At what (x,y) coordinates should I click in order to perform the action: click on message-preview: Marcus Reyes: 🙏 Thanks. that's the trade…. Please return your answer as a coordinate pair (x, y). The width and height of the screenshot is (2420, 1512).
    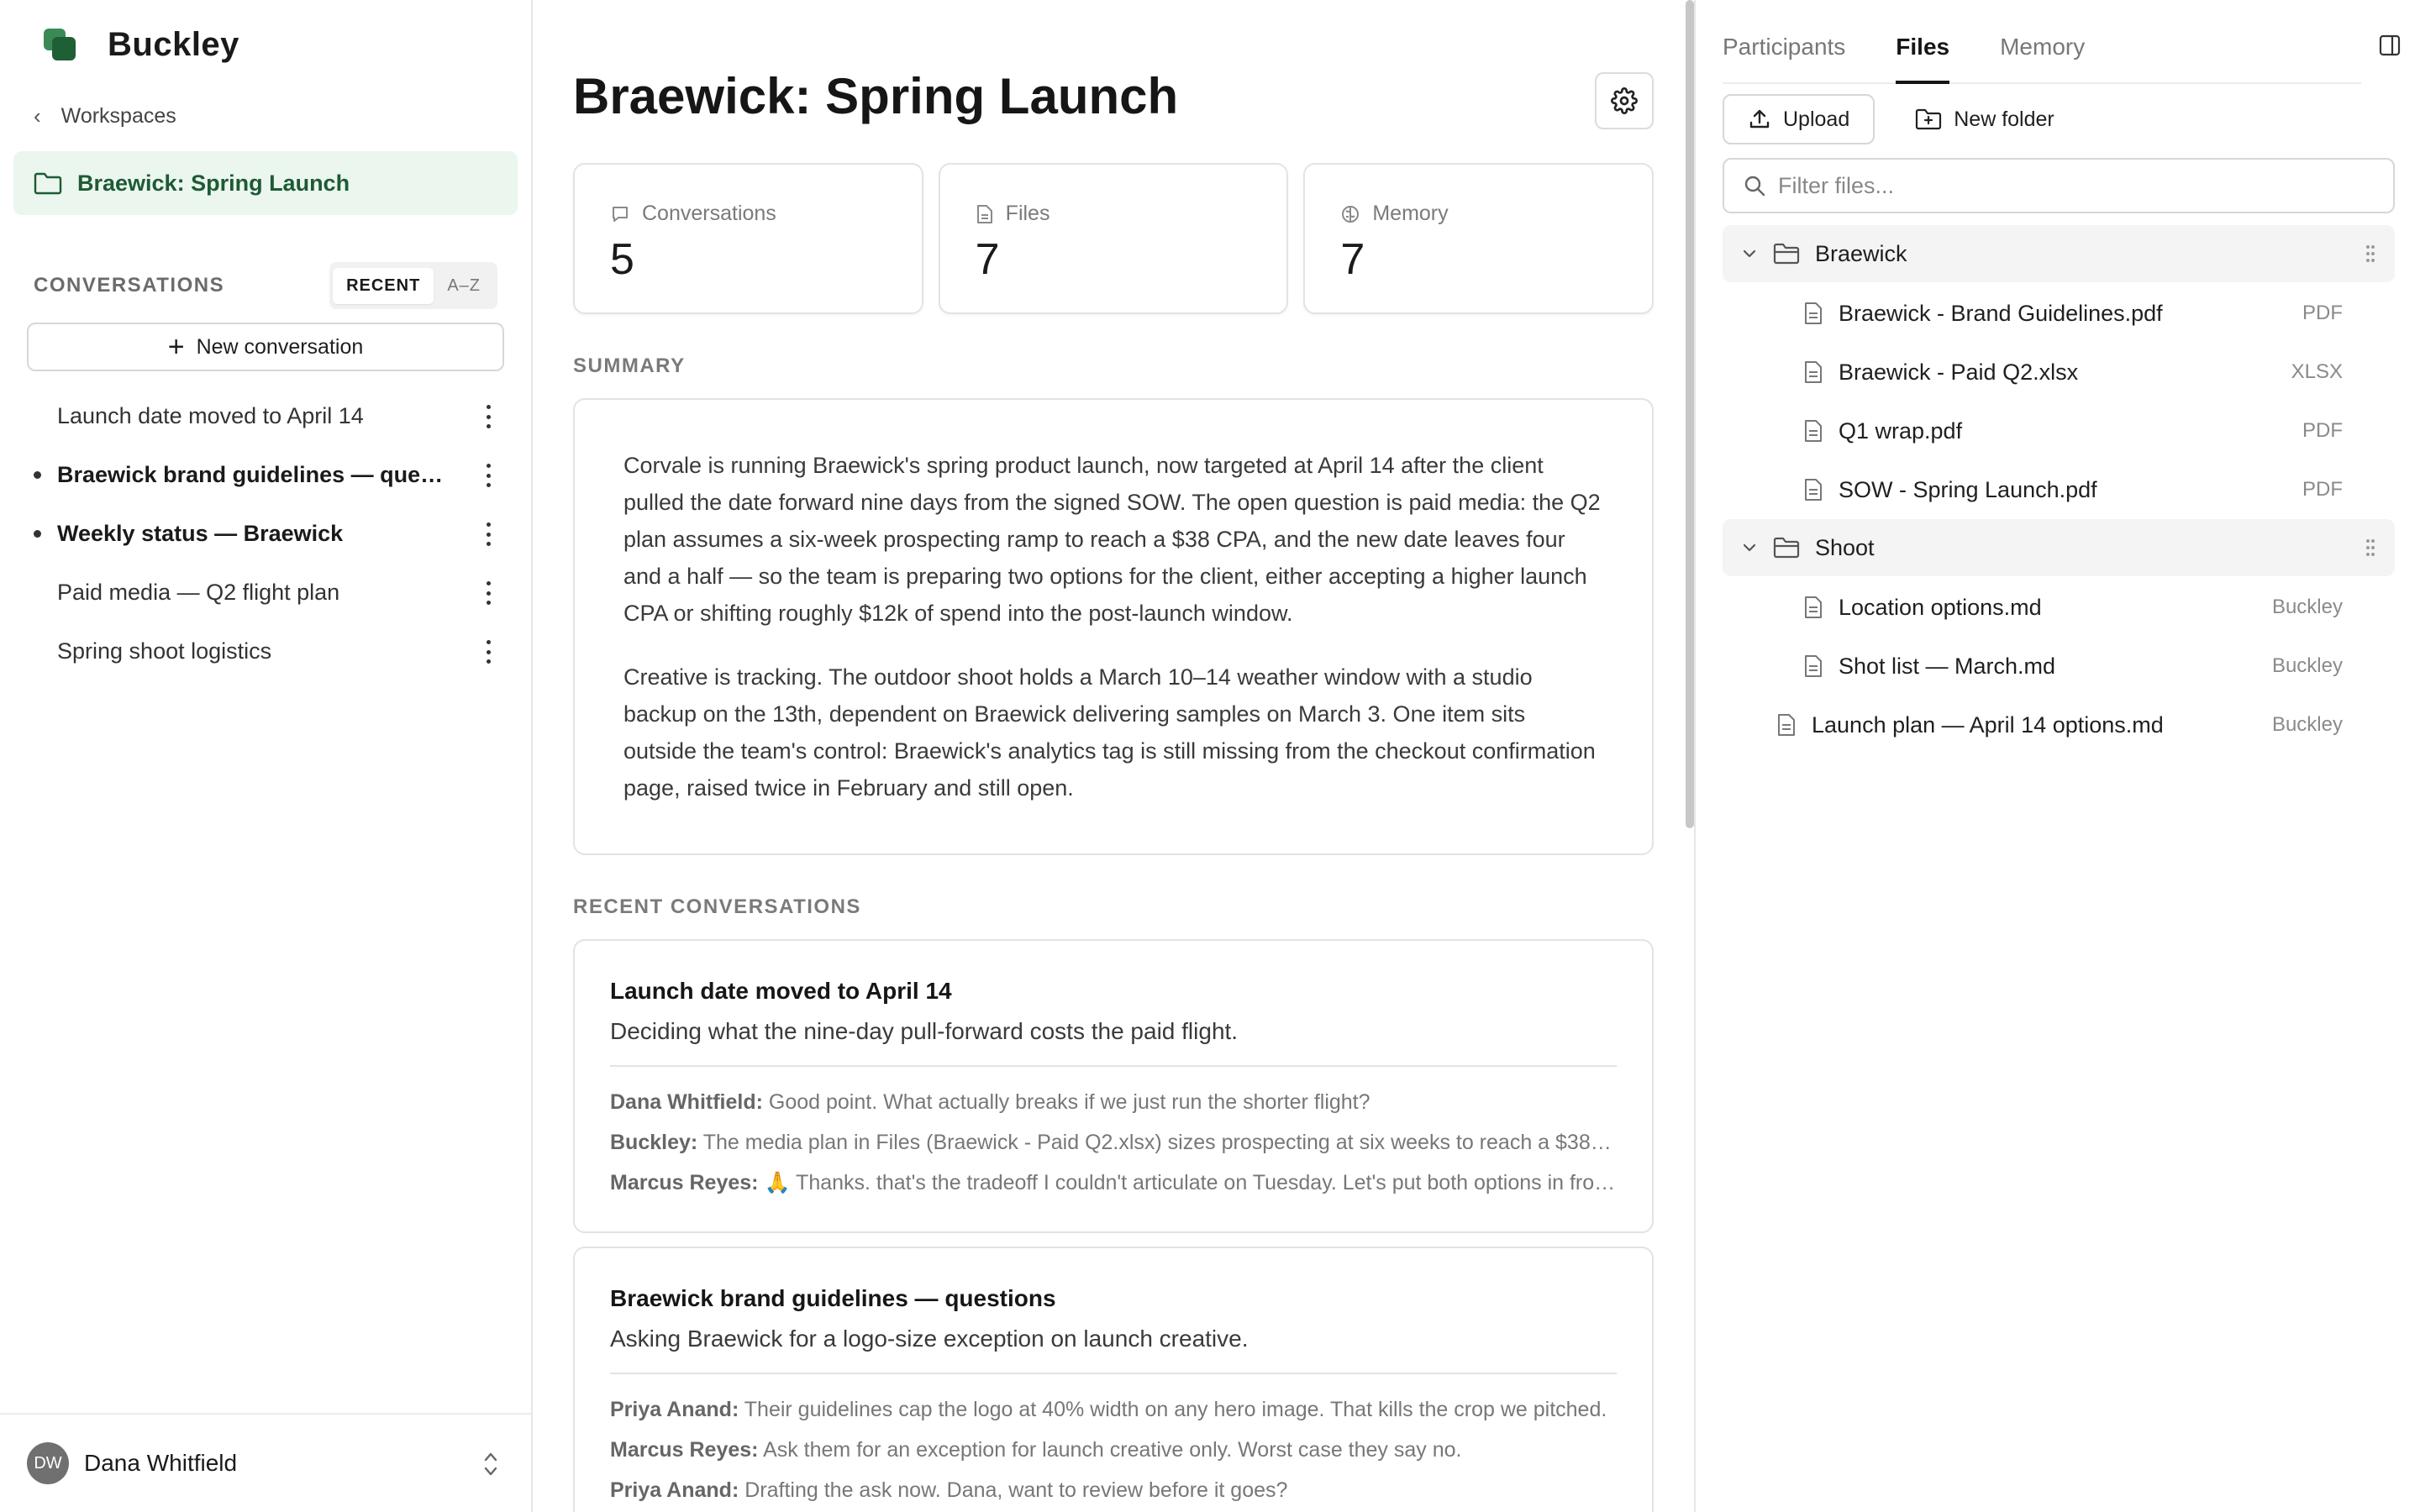
    Looking at the image, I should click on (1113, 1182).